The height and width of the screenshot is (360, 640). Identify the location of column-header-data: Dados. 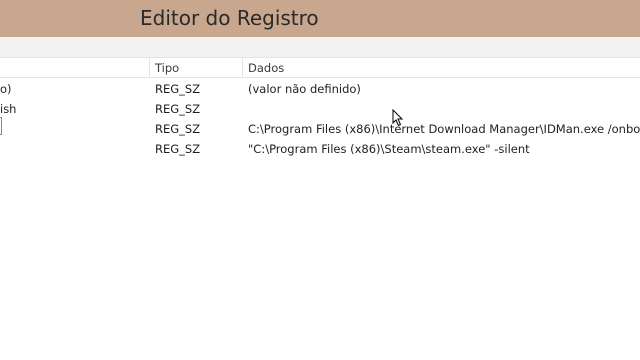
(266, 68).